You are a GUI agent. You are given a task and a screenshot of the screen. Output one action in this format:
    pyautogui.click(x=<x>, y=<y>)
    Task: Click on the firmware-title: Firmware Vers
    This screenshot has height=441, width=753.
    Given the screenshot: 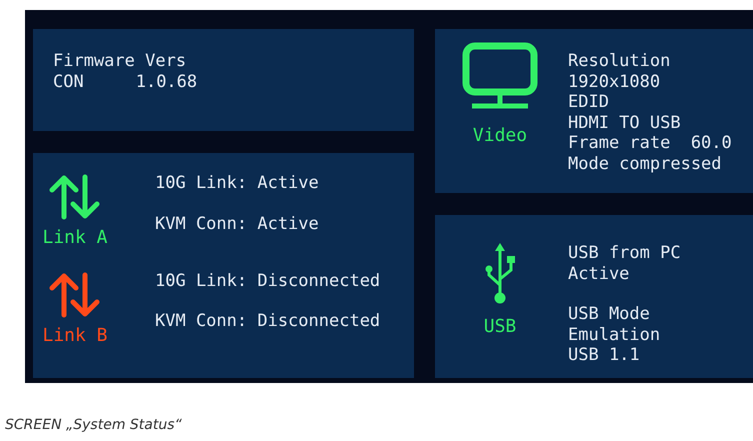 What is the action you would take?
    pyautogui.click(x=120, y=61)
    